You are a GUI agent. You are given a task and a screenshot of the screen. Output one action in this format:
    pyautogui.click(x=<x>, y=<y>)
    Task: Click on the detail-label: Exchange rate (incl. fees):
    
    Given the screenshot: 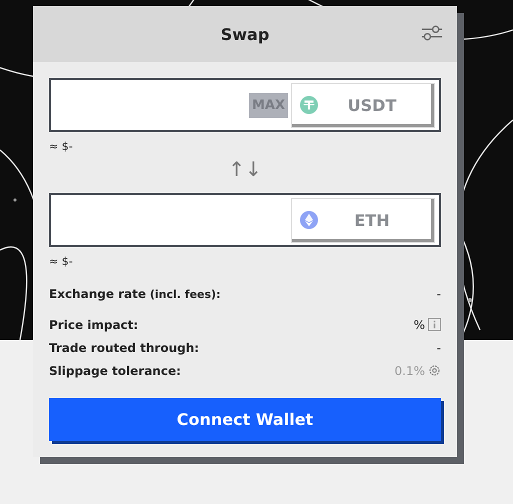 What is the action you would take?
    pyautogui.click(x=134, y=293)
    